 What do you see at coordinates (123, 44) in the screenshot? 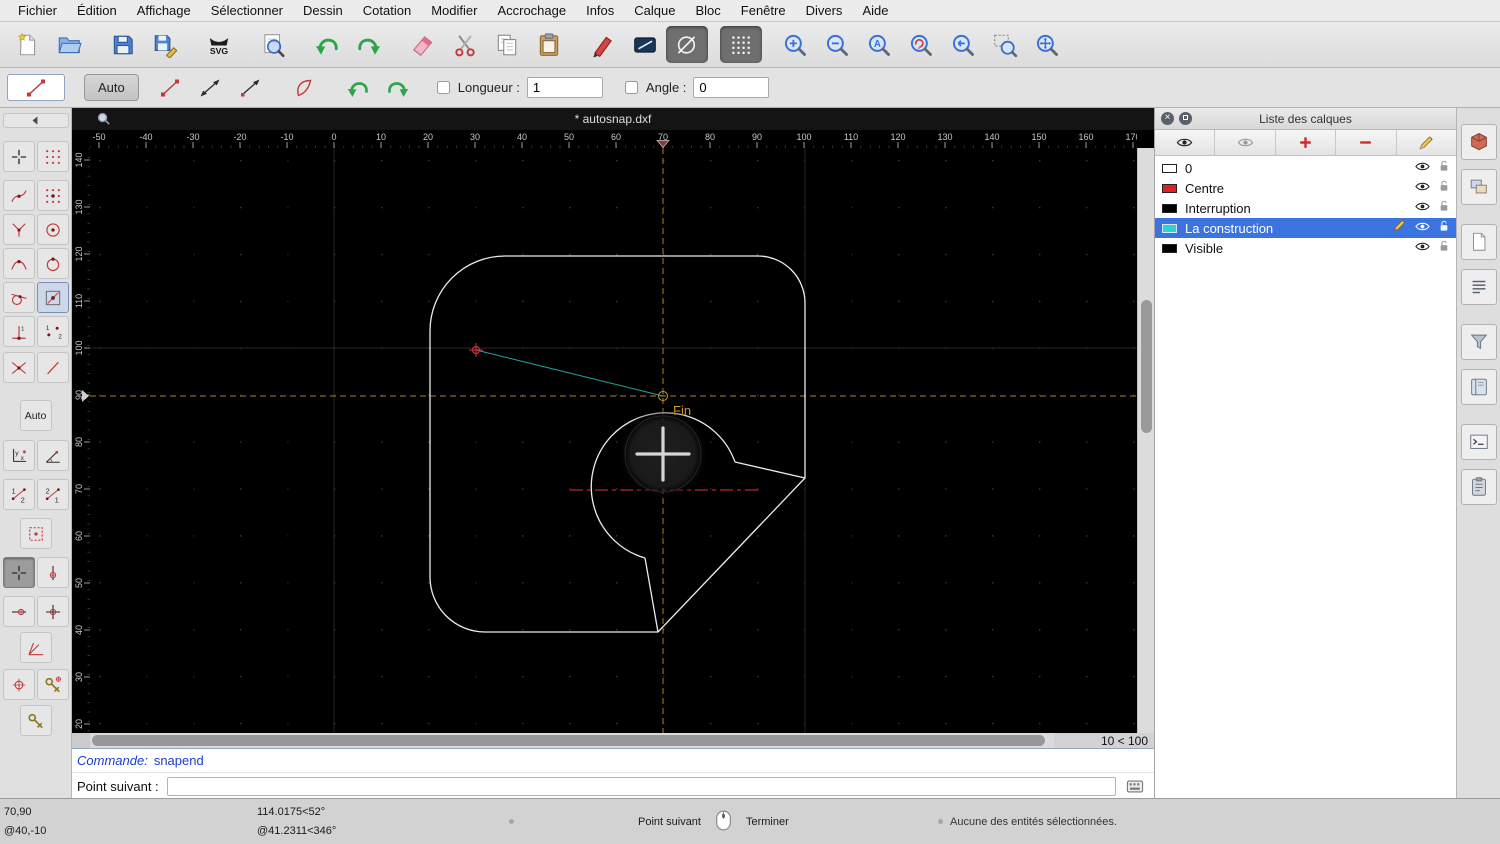
I see `save-button` at bounding box center [123, 44].